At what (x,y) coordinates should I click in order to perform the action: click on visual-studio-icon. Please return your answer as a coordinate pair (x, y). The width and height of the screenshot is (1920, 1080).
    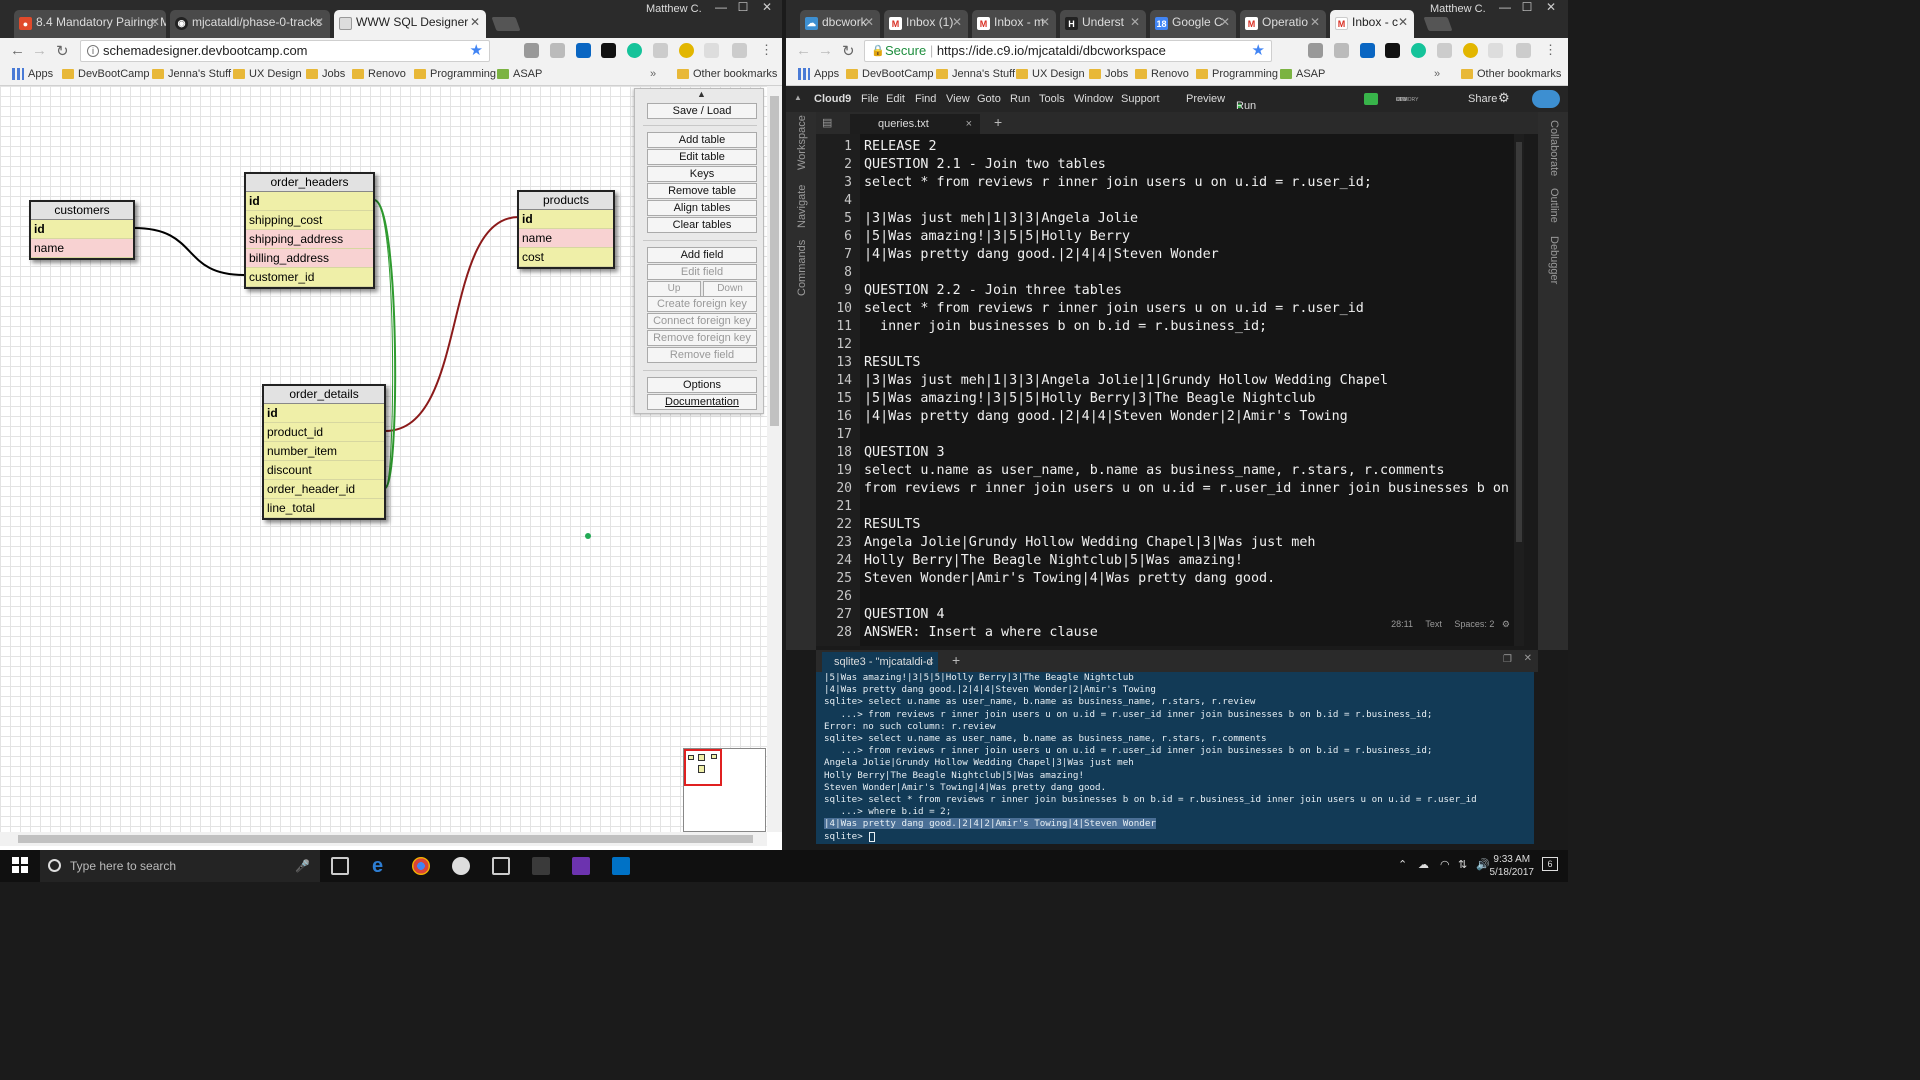
    Looking at the image, I should click on (581, 866).